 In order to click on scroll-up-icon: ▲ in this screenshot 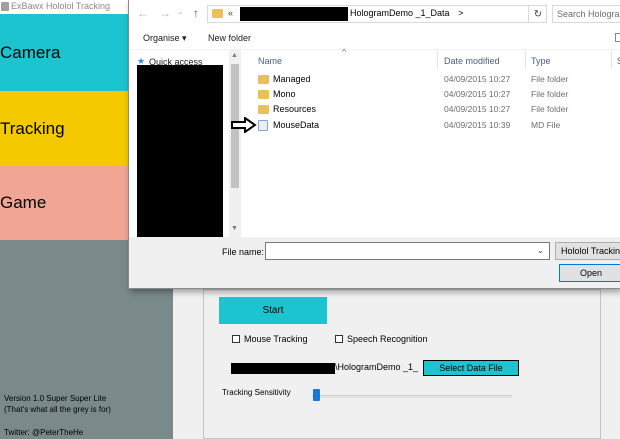, I will do `click(234, 55)`.